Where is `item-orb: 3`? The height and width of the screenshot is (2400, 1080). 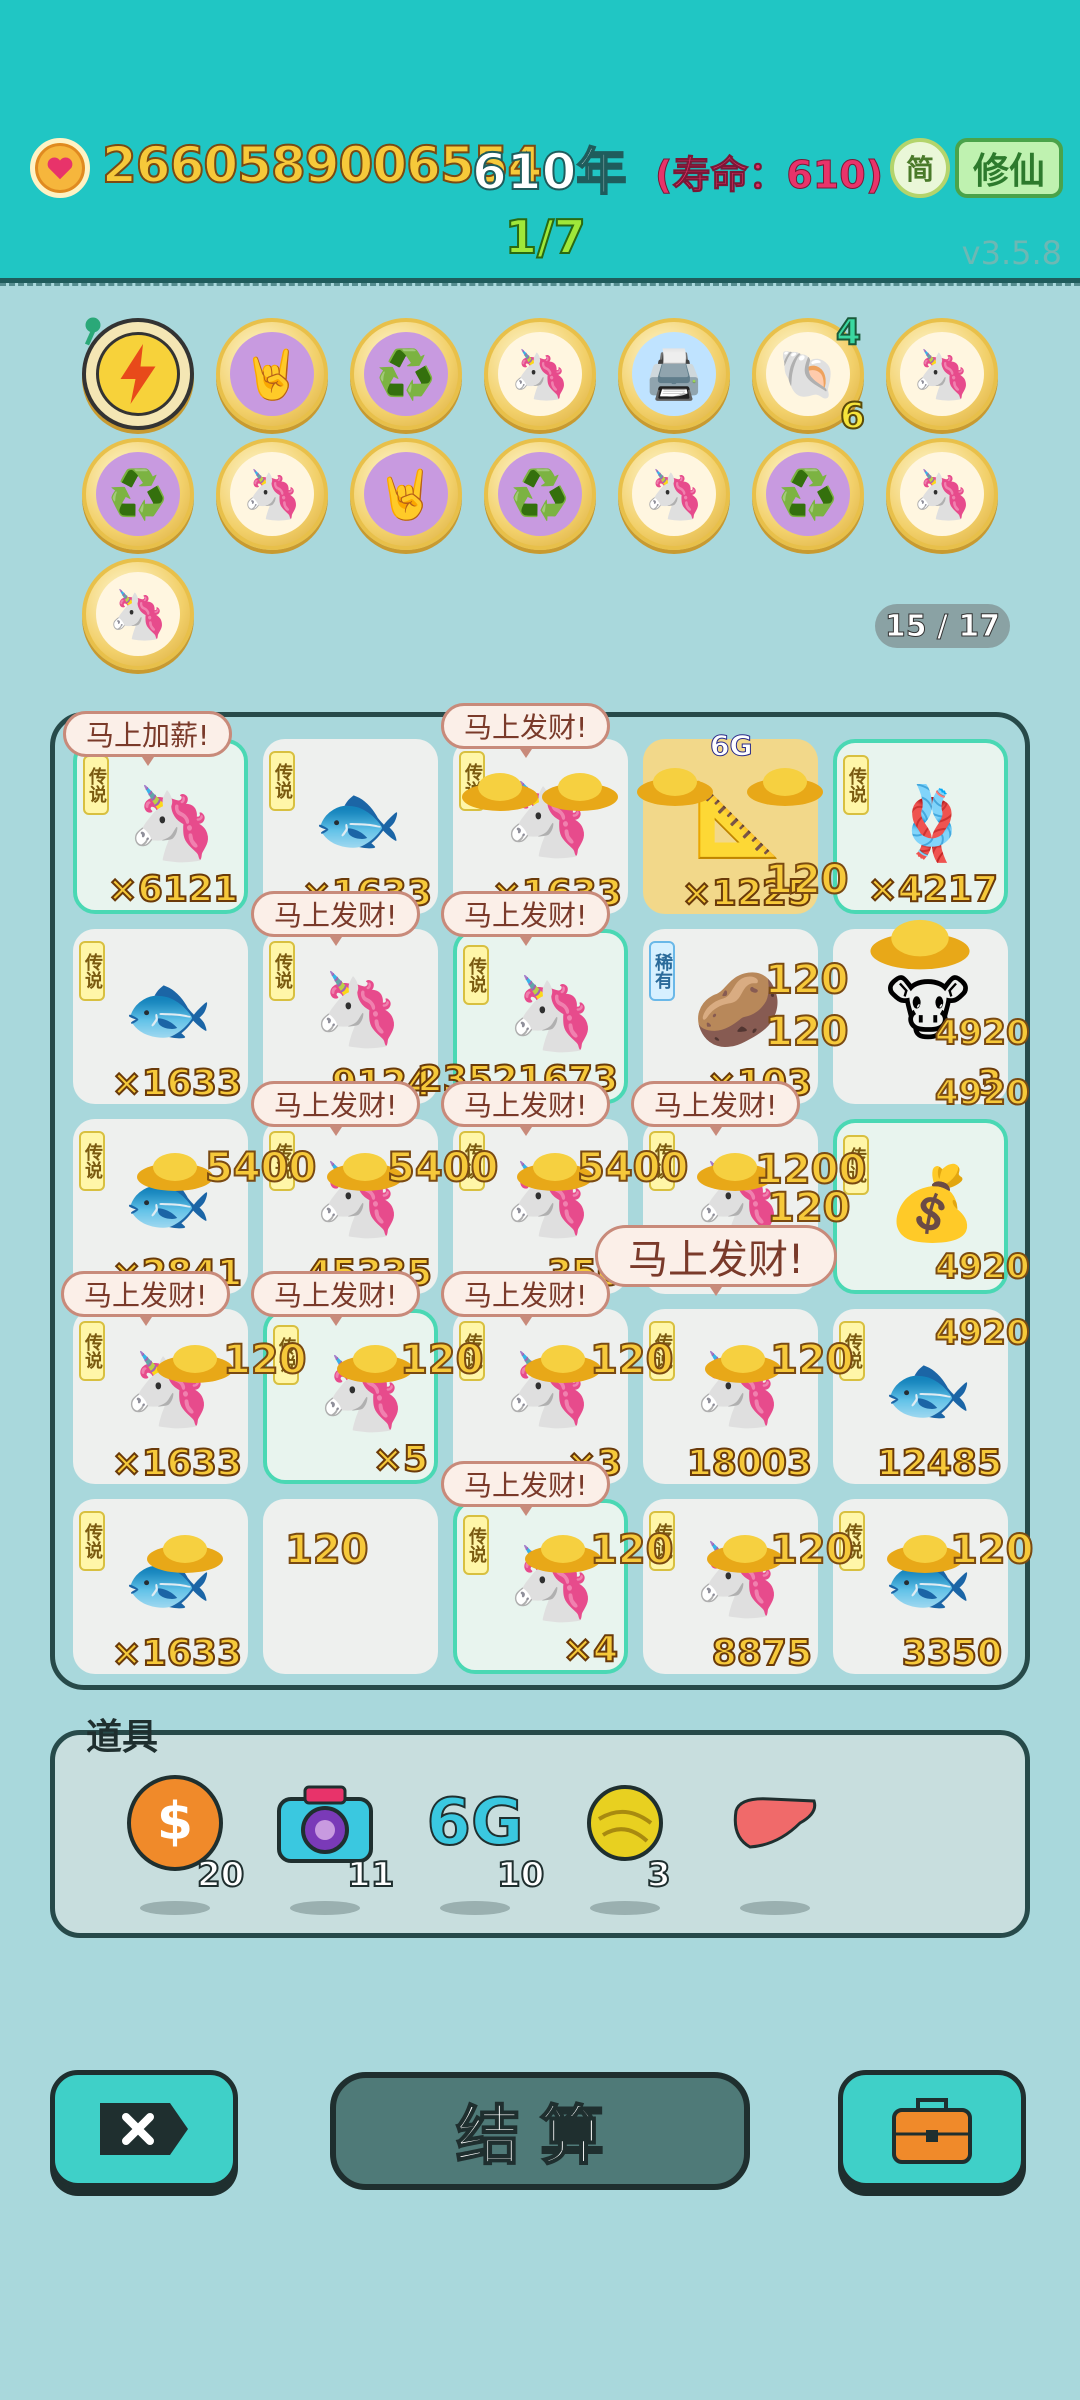
item-orb: 3 is located at coordinates (625, 1848).